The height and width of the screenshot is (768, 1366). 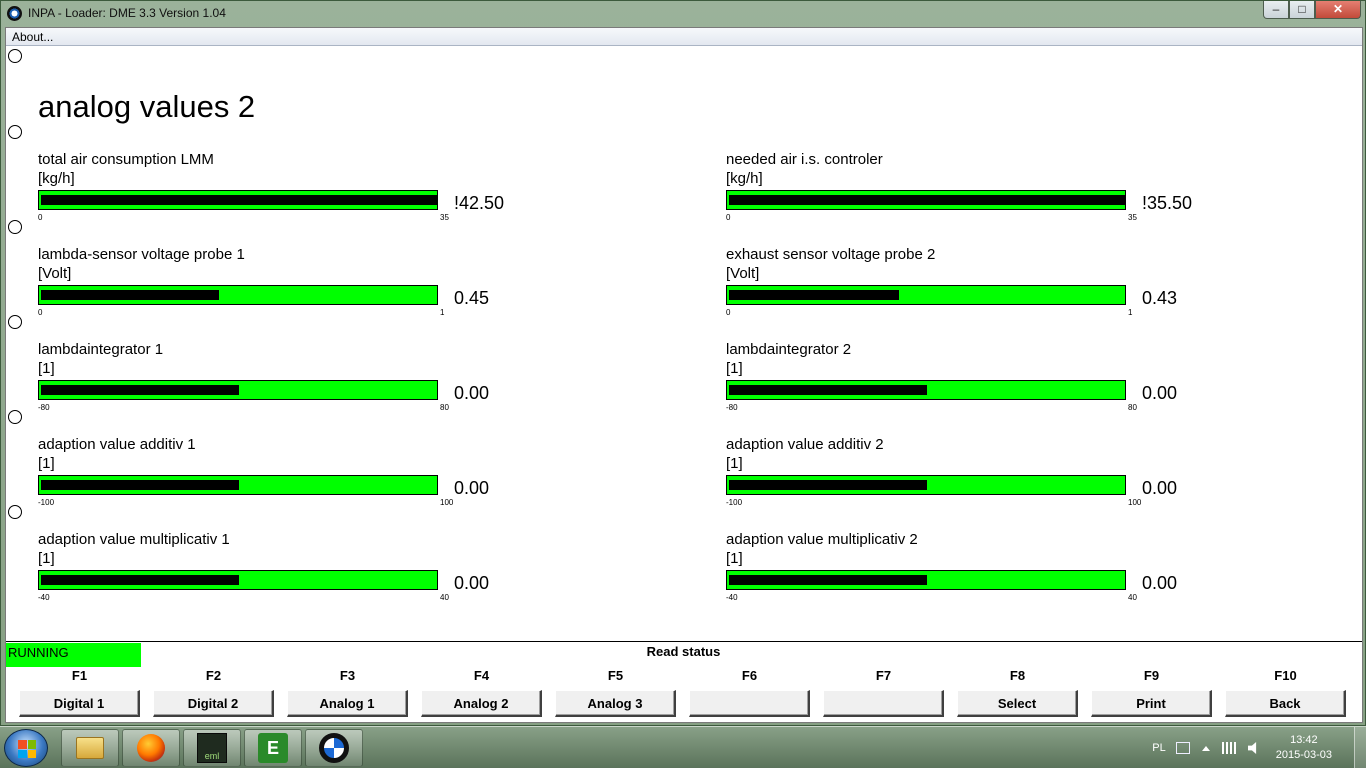 I want to click on fkey-button-f10: Back, so click(x=1285, y=703).